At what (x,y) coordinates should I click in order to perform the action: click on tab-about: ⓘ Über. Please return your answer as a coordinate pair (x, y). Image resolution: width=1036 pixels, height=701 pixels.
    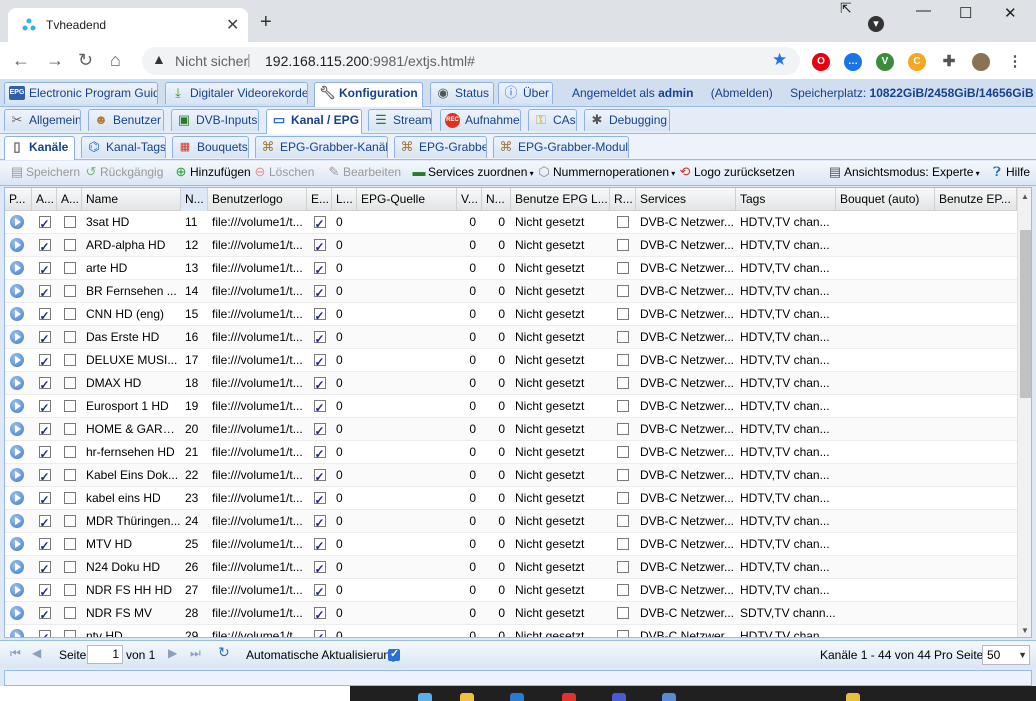
    Looking at the image, I should click on (525, 93).